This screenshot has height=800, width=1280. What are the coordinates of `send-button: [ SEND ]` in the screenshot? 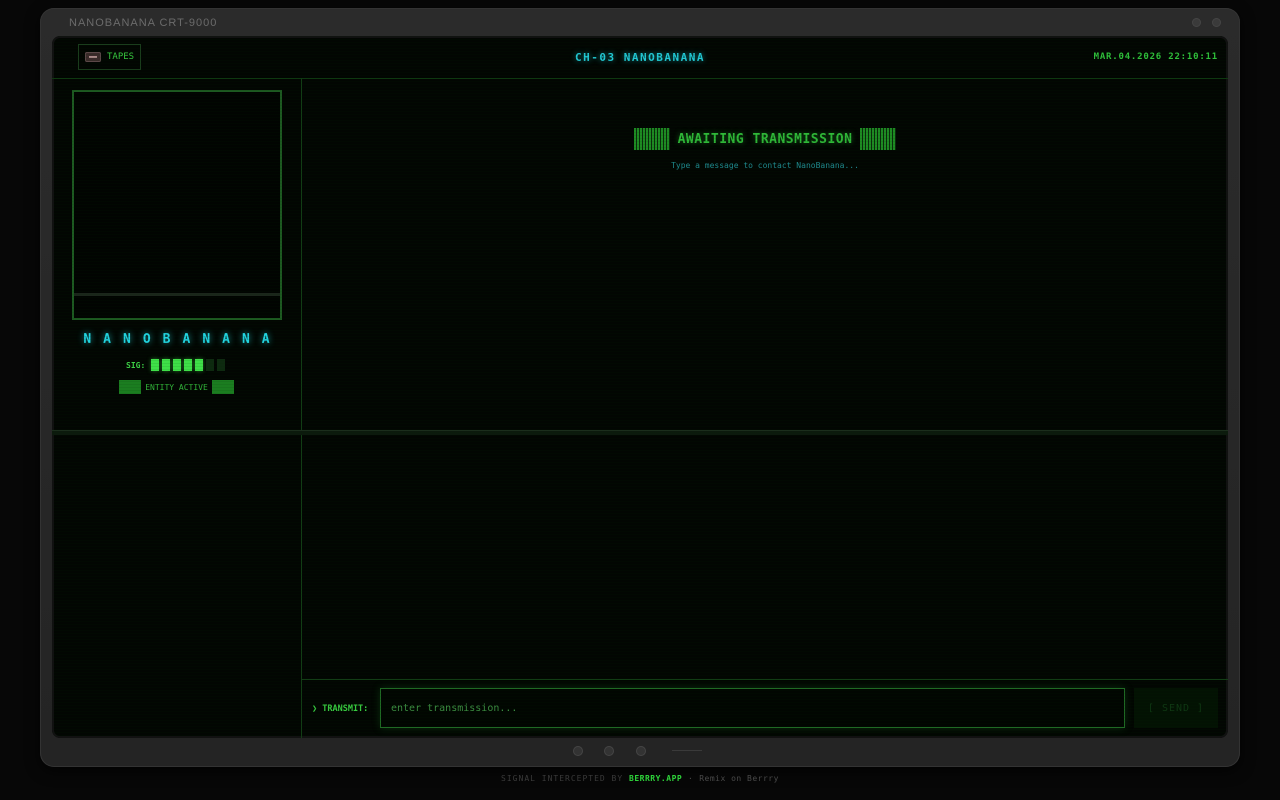 It's located at (1176, 708).